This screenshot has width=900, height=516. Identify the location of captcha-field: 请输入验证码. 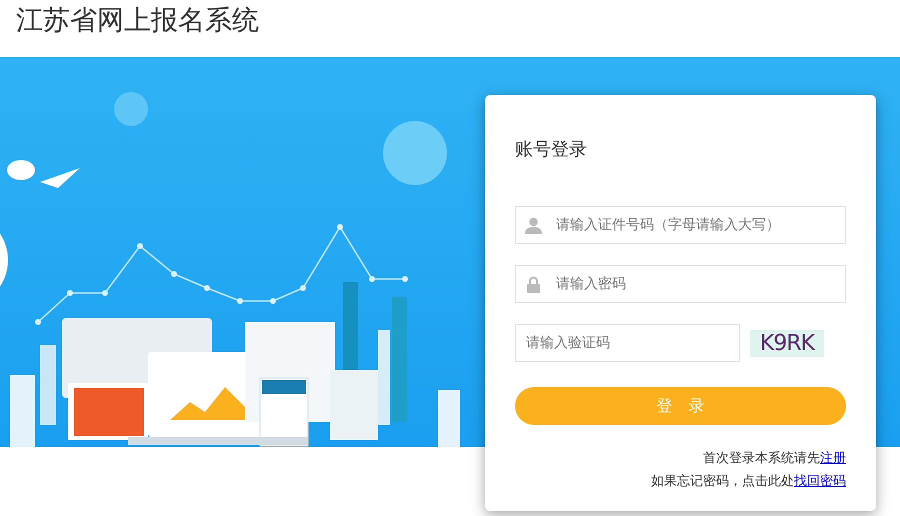
(627, 343).